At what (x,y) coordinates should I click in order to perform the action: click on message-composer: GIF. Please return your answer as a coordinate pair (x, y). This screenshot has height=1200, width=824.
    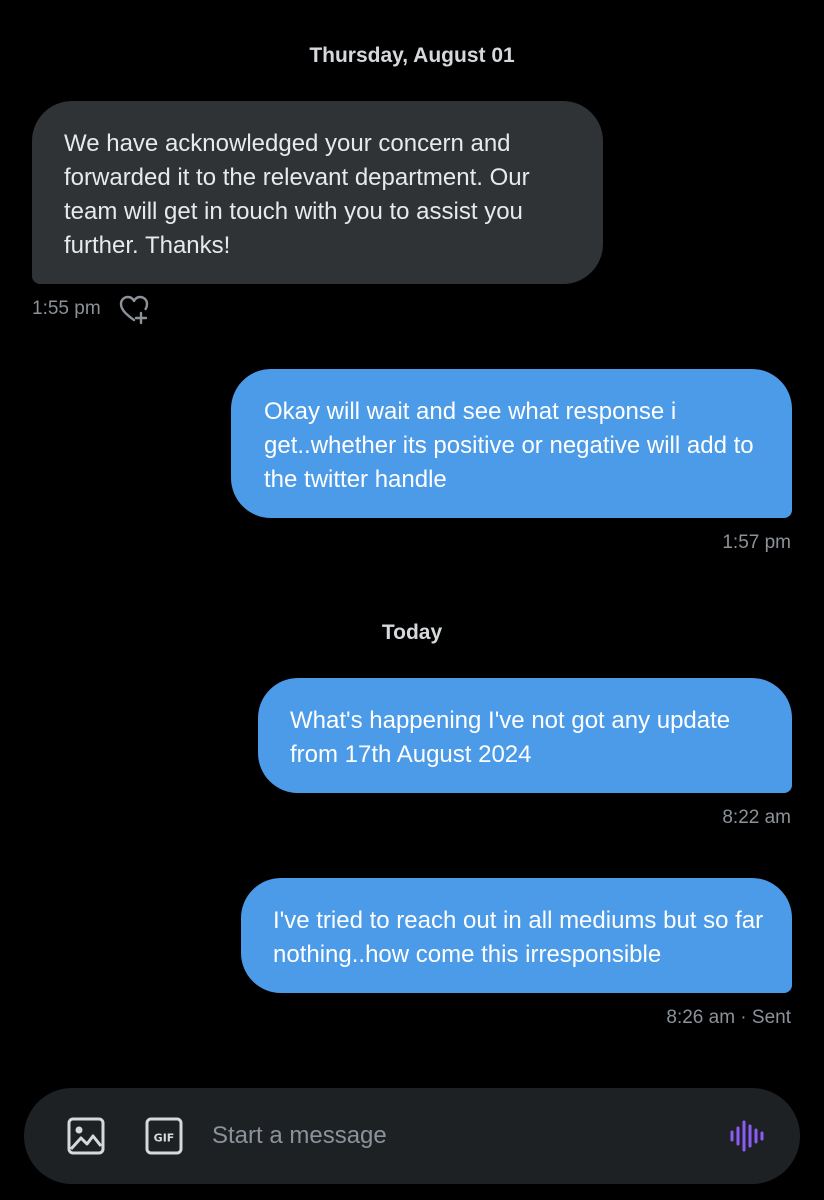
    Looking at the image, I should click on (412, 1136).